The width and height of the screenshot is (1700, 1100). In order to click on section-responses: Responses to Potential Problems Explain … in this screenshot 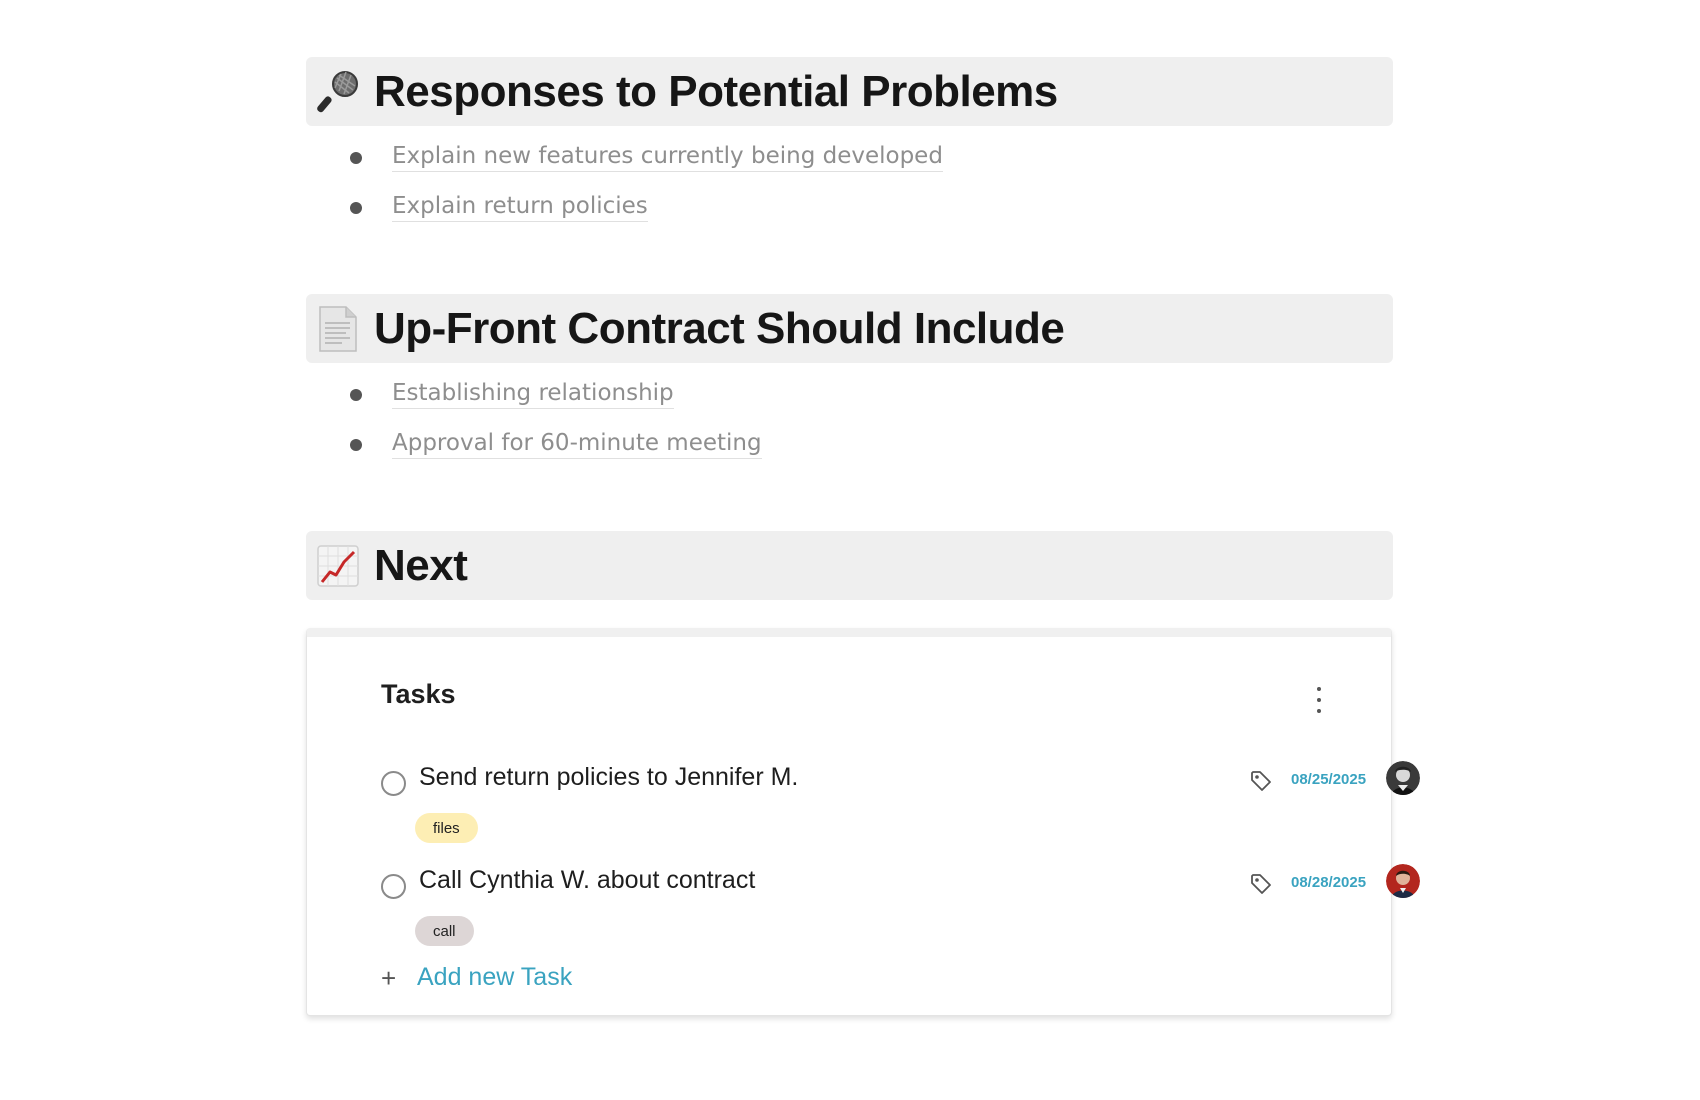, I will do `click(849, 144)`.